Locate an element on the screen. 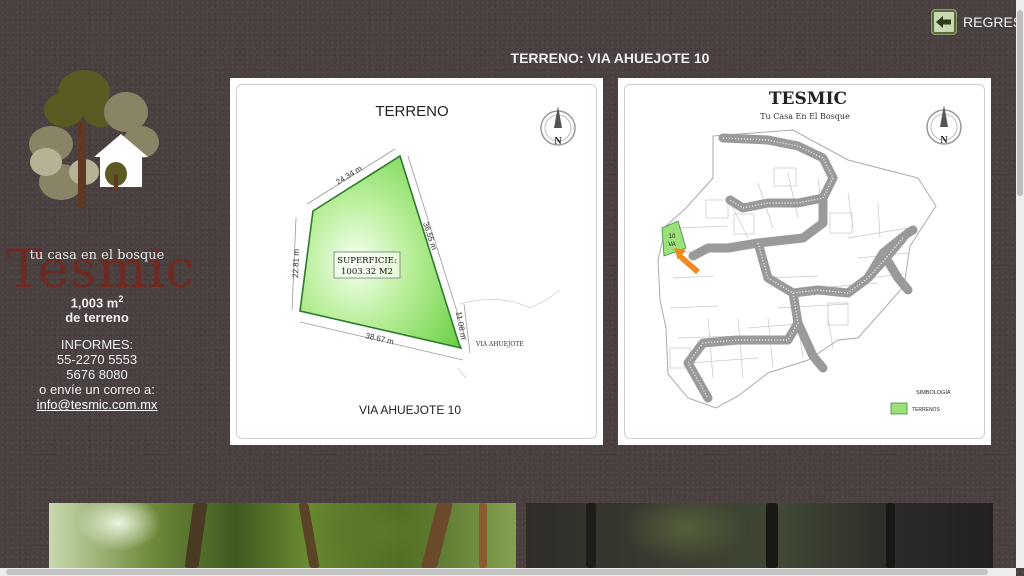 This screenshot has width=1024, height=576. tree-house-logo-icon is located at coordinates (94, 139).